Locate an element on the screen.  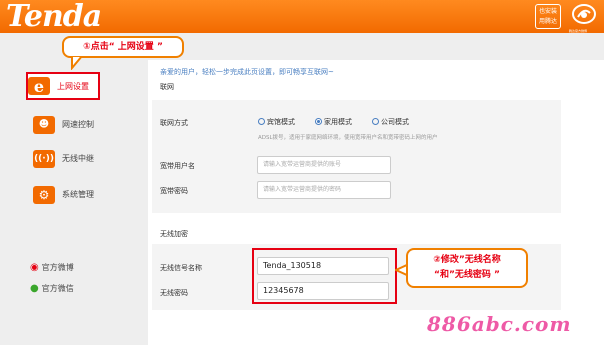
wifi-password-label: 无线密码 is located at coordinates (174, 293).